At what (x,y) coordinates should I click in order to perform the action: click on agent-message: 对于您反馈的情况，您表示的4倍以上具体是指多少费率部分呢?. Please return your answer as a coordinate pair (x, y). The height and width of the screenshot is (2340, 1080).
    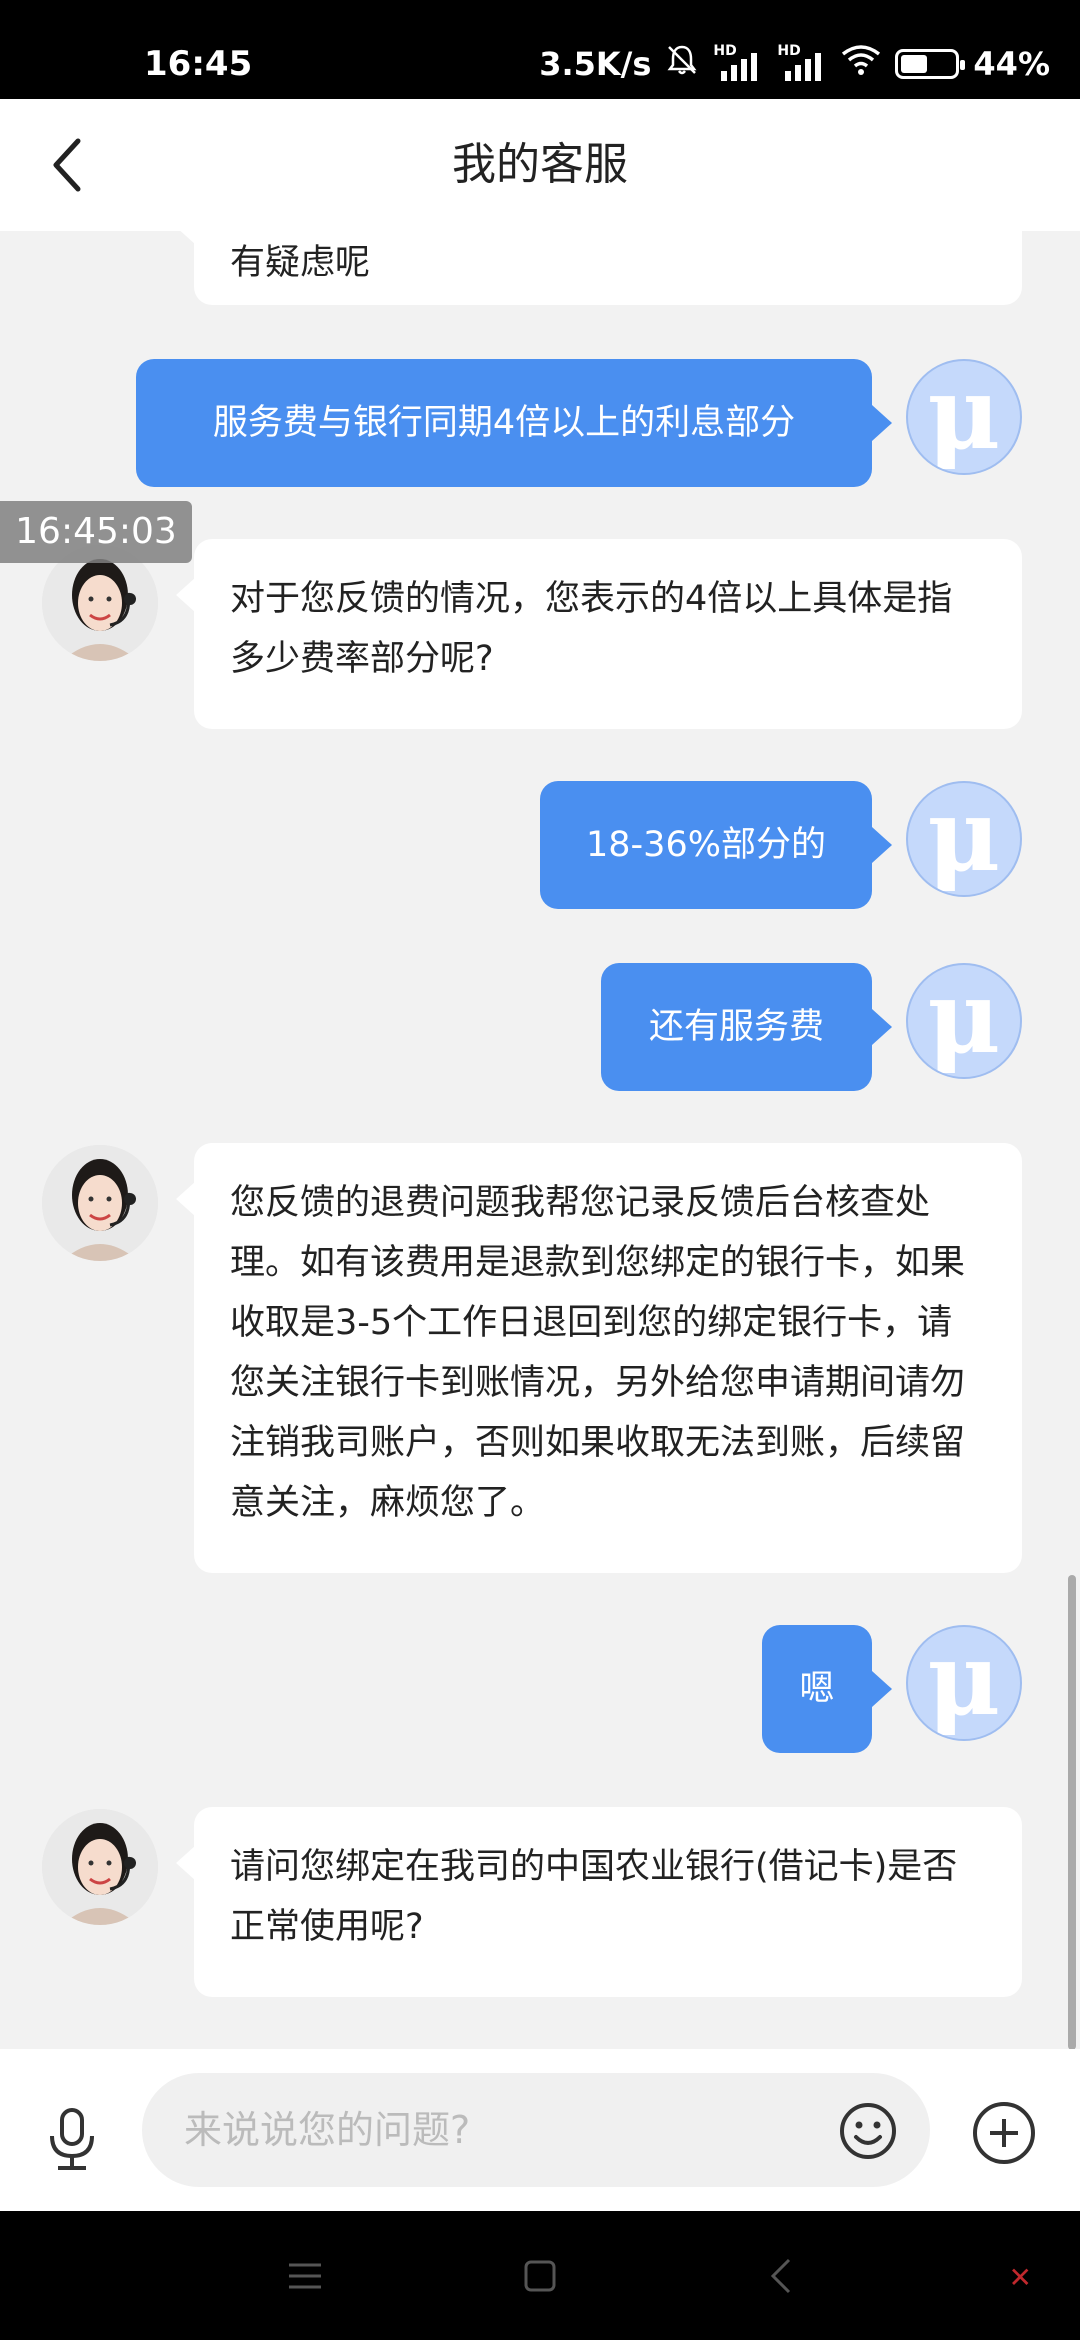
    Looking at the image, I should click on (599, 634).